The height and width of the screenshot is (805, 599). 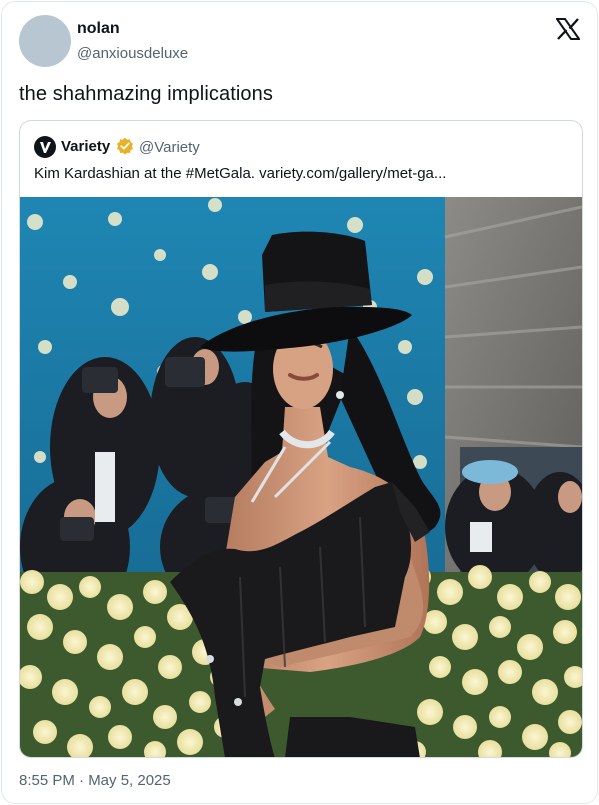 What do you see at coordinates (98, 29) in the screenshot?
I see `display-name: nolan` at bounding box center [98, 29].